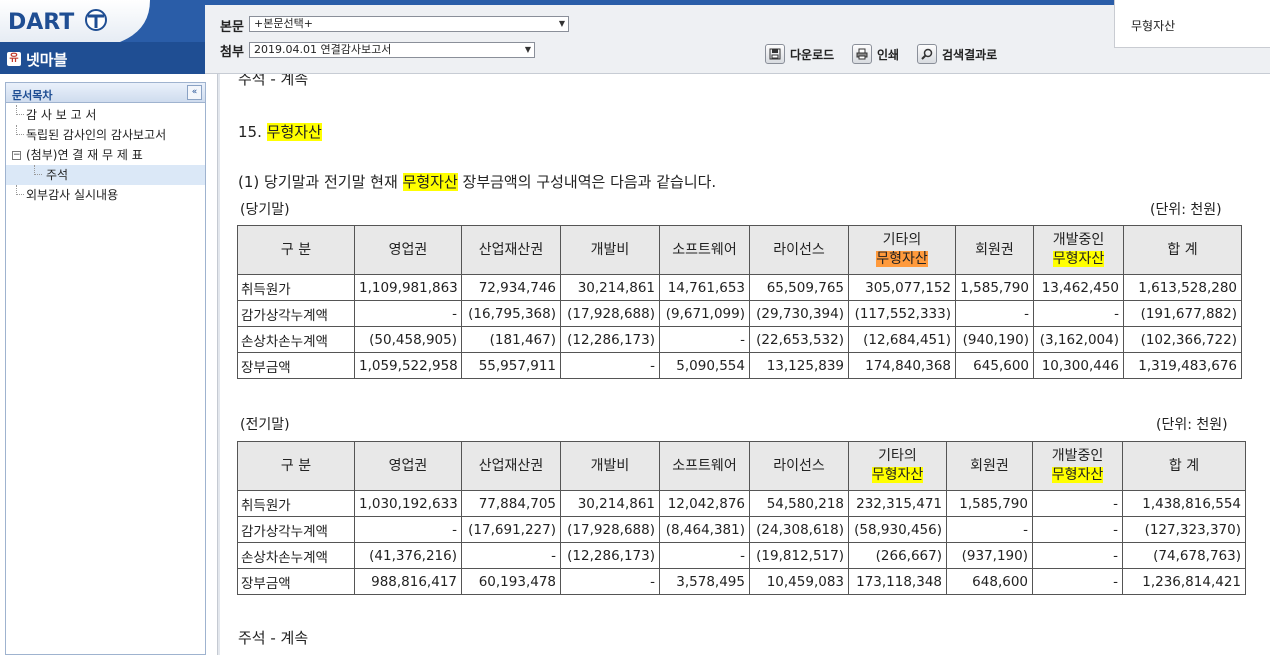 The width and height of the screenshot is (1270, 655). What do you see at coordinates (105, 155) in the screenshot?
I see `toc-item-consolidated-fs: − (첨부)연 결 재 무 제 표` at bounding box center [105, 155].